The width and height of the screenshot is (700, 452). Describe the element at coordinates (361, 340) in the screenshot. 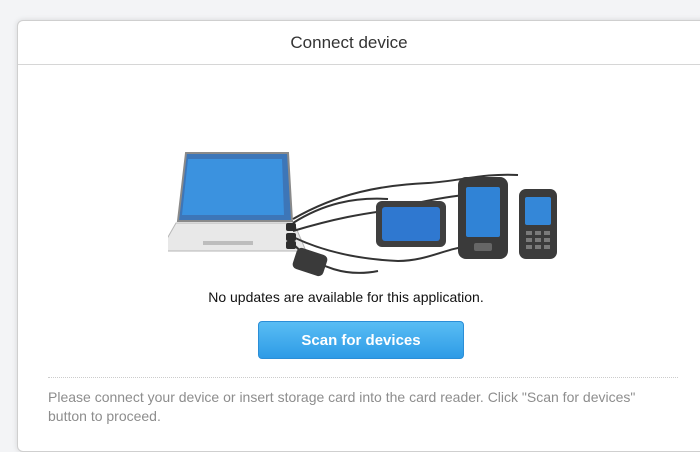

I see `scan-for-devices-button: Scan for devices` at that location.